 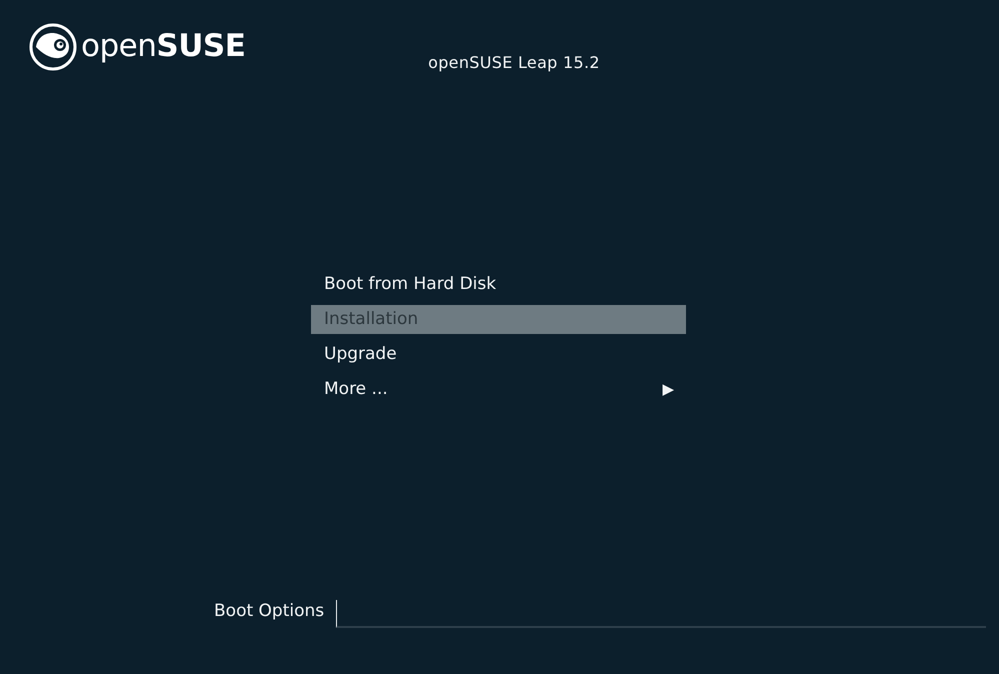 What do you see at coordinates (668, 389) in the screenshot?
I see `submenu-arrow-icon: ▶` at bounding box center [668, 389].